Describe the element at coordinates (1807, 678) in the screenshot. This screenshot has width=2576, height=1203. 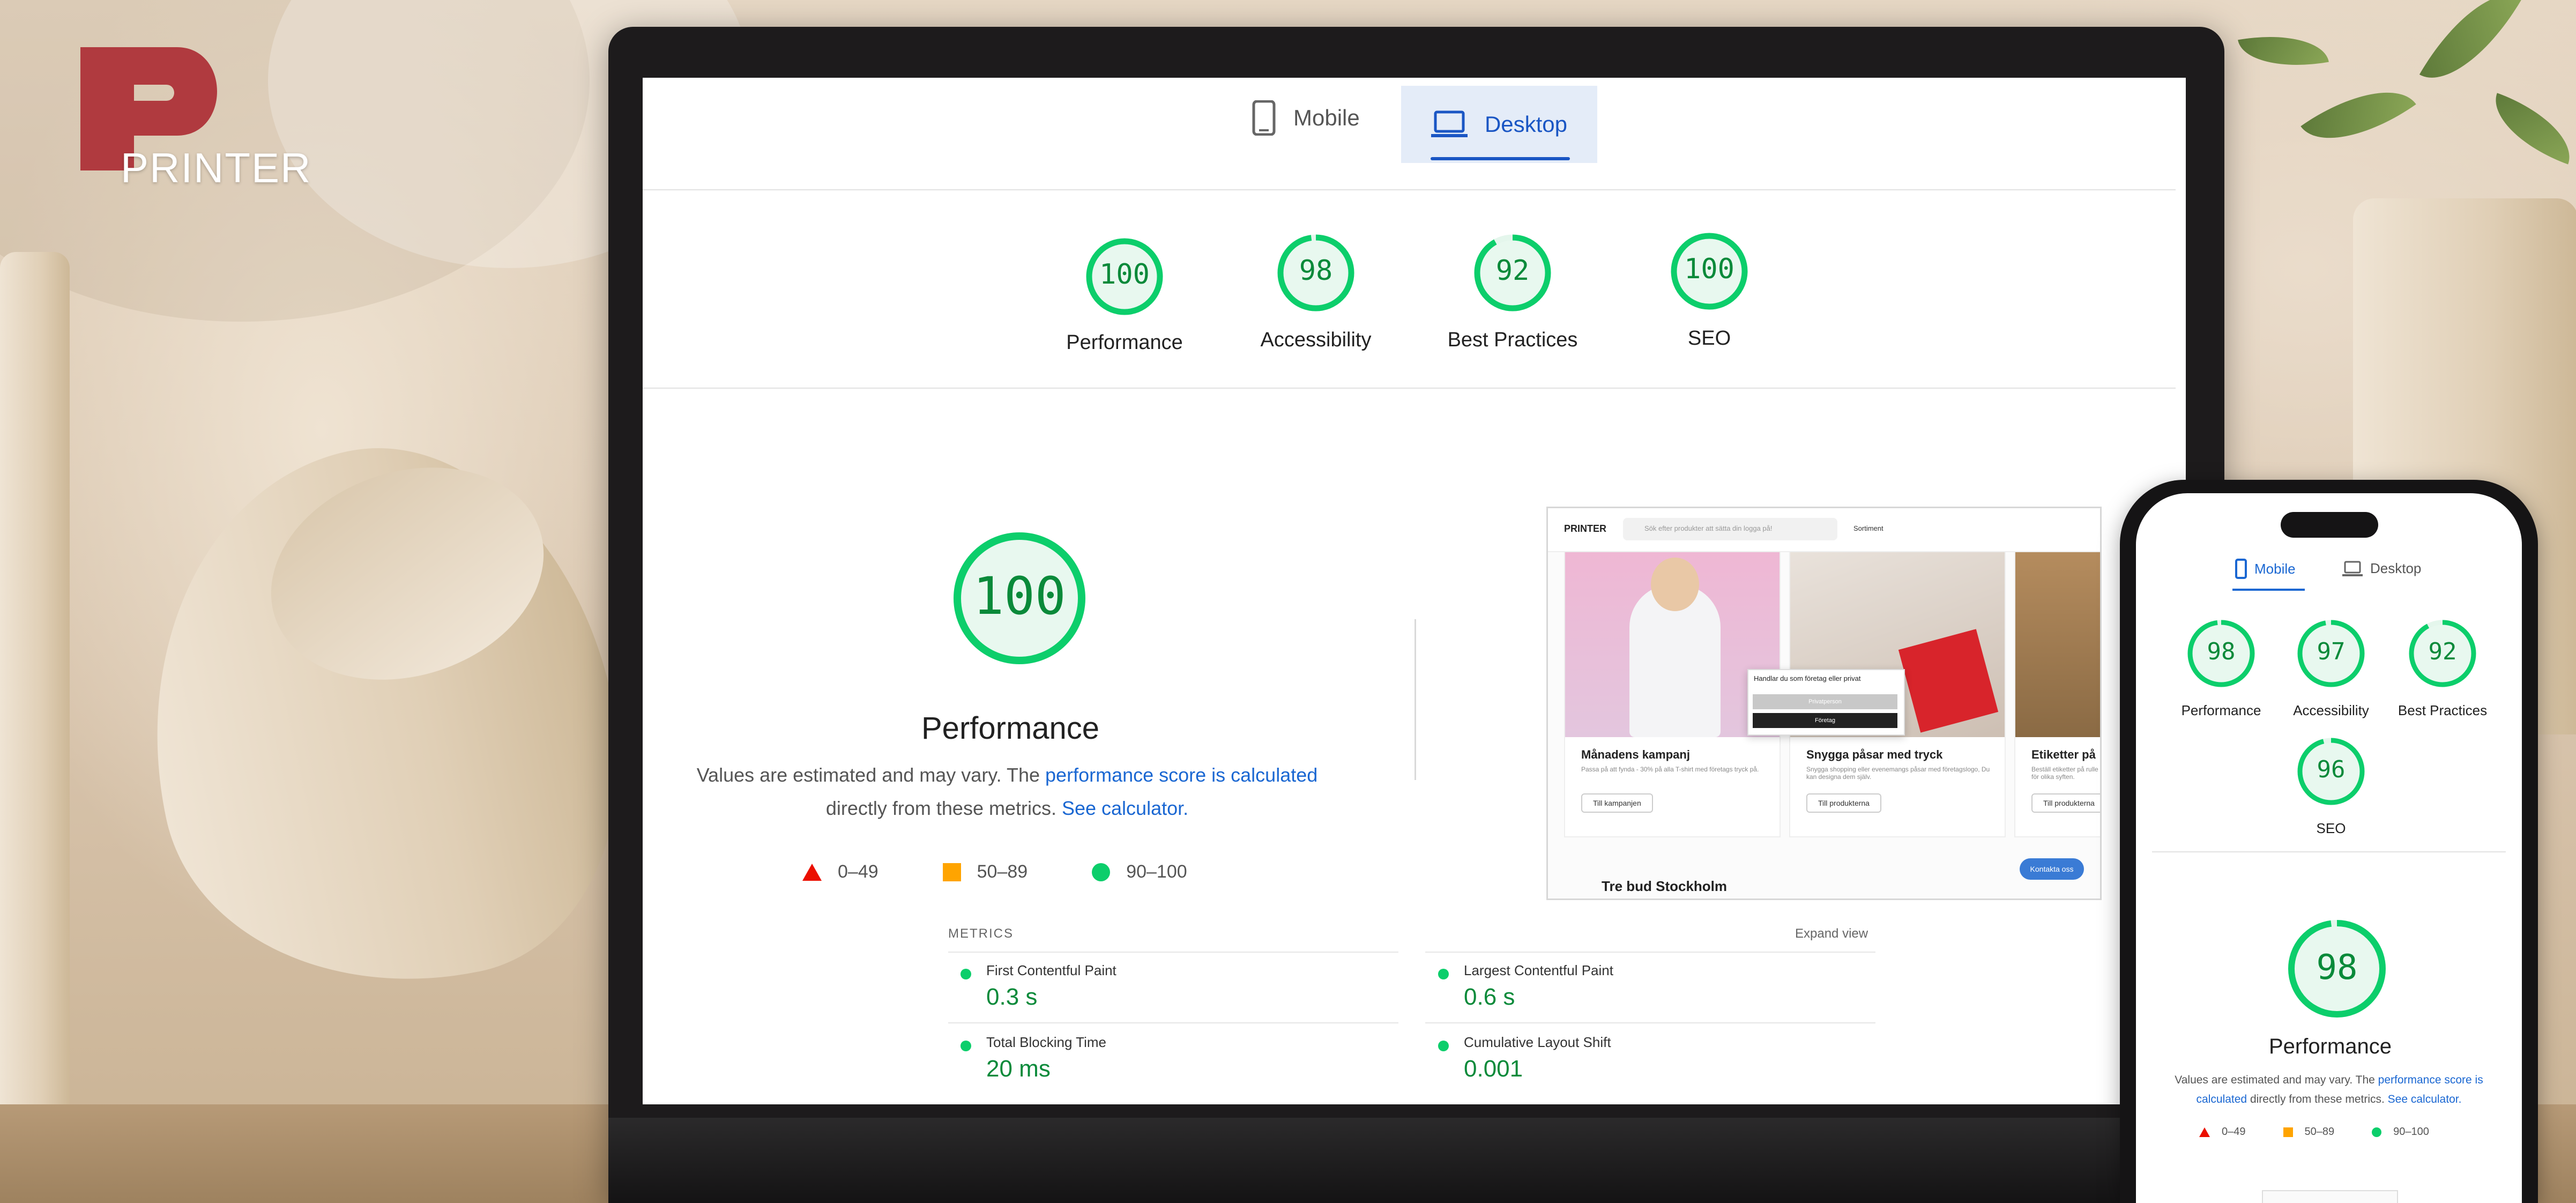
I see `thumb-popup-title: Handlar du som företag eller privat` at that location.